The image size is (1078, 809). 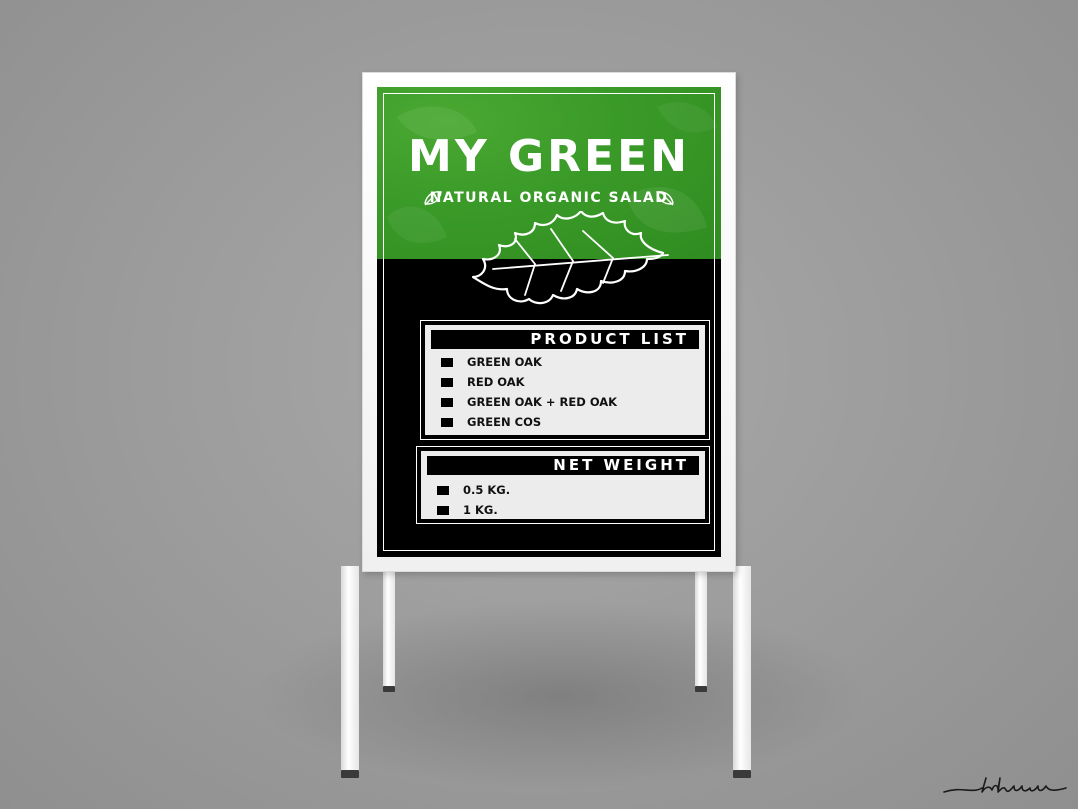 What do you see at coordinates (742, 774) in the screenshot?
I see `front-foot-right` at bounding box center [742, 774].